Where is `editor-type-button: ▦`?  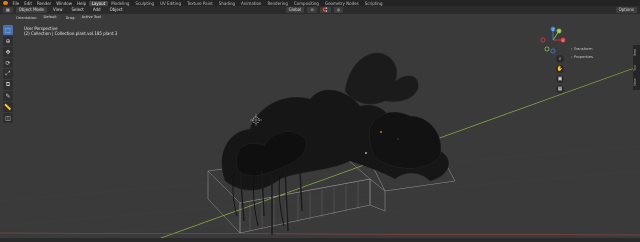 editor-type-button: ▦ is located at coordinates (8, 10).